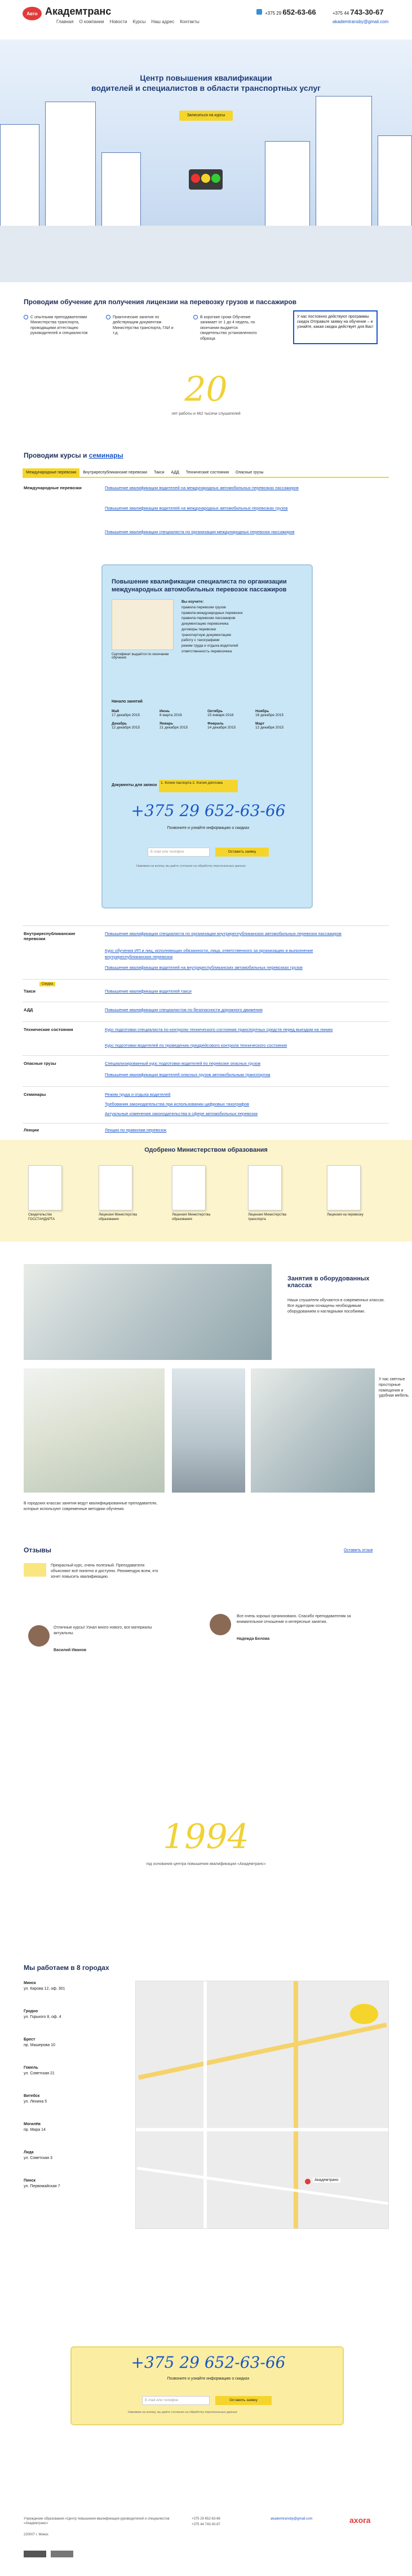  Describe the element at coordinates (115, 472) in the screenshot. I see `tab-domestic: Внутриреспубликанские перевозки` at that location.